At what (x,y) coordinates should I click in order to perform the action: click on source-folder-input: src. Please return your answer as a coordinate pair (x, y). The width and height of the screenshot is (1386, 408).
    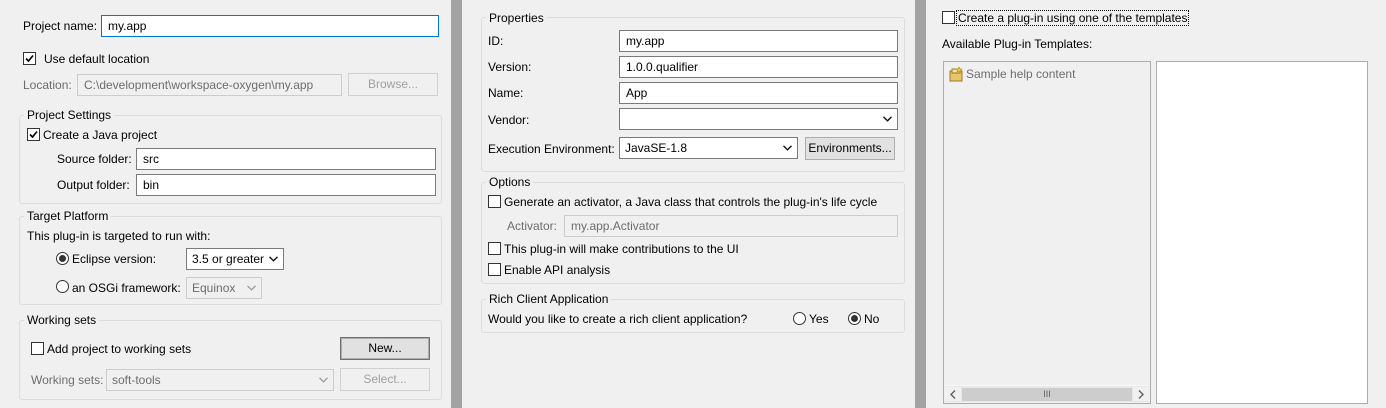
    Looking at the image, I should click on (286, 159).